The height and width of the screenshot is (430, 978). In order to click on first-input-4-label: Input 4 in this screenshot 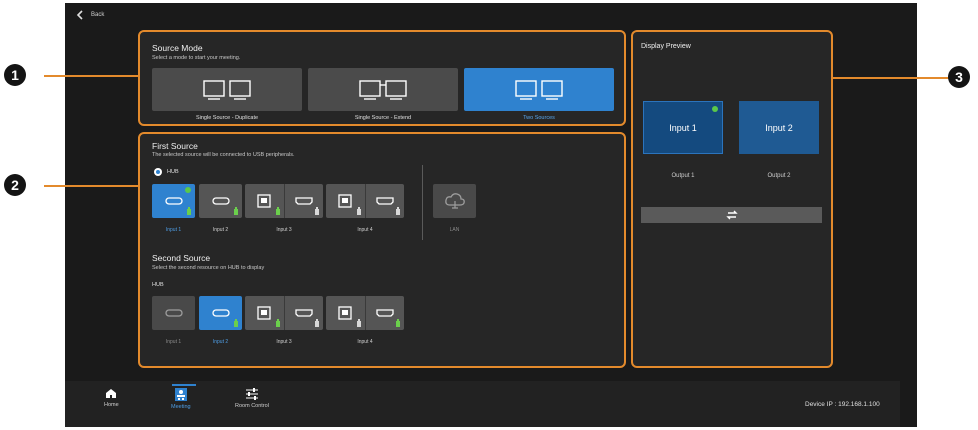, I will do `click(365, 230)`.